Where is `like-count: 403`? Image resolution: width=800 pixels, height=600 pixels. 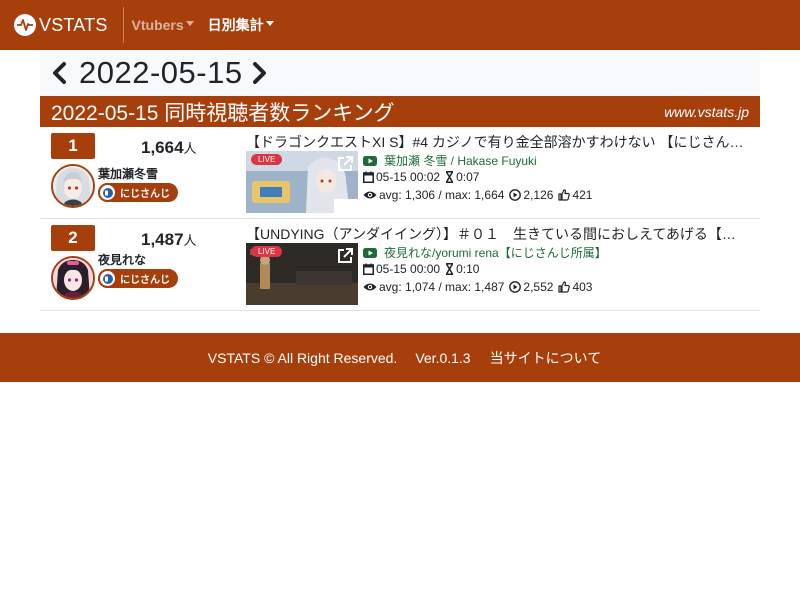 like-count: 403 is located at coordinates (582, 287).